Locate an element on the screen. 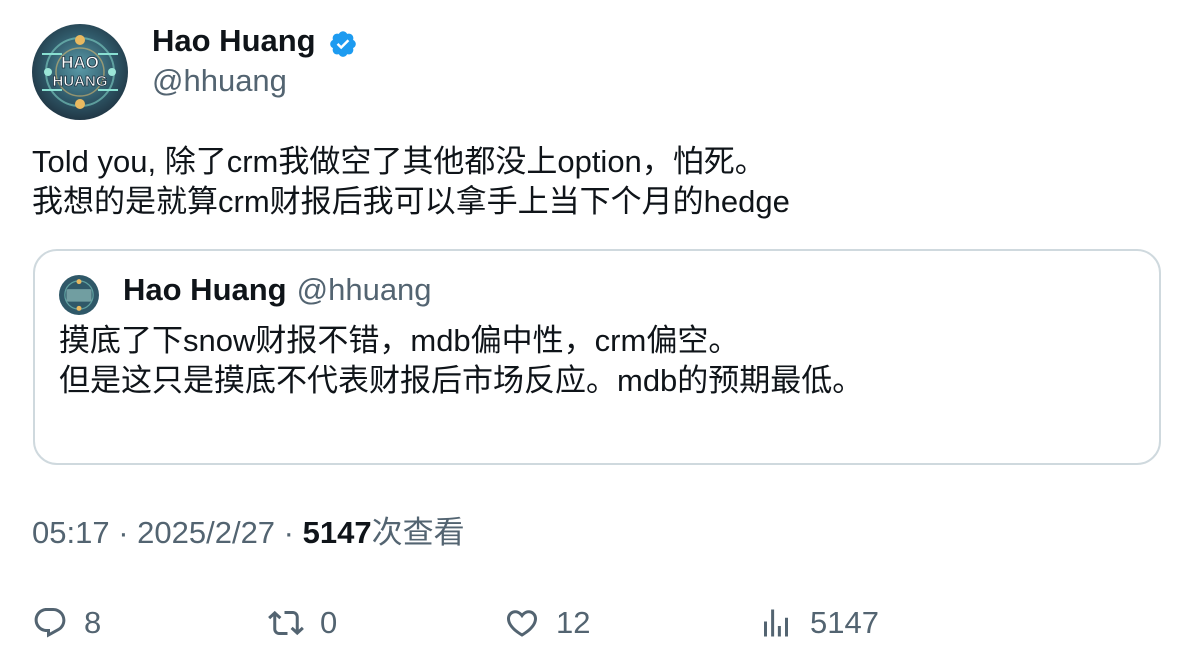 The height and width of the screenshot is (668, 1196). quote-author: Hao Huang @hhuang is located at coordinates (277, 290).